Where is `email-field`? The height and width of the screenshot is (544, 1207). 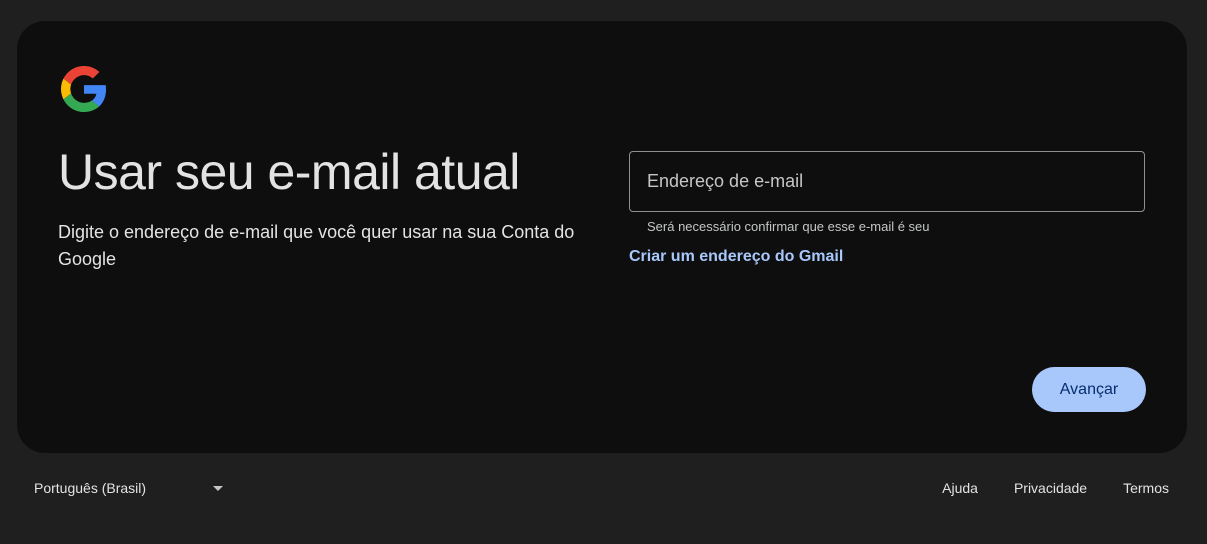 email-field is located at coordinates (887, 181).